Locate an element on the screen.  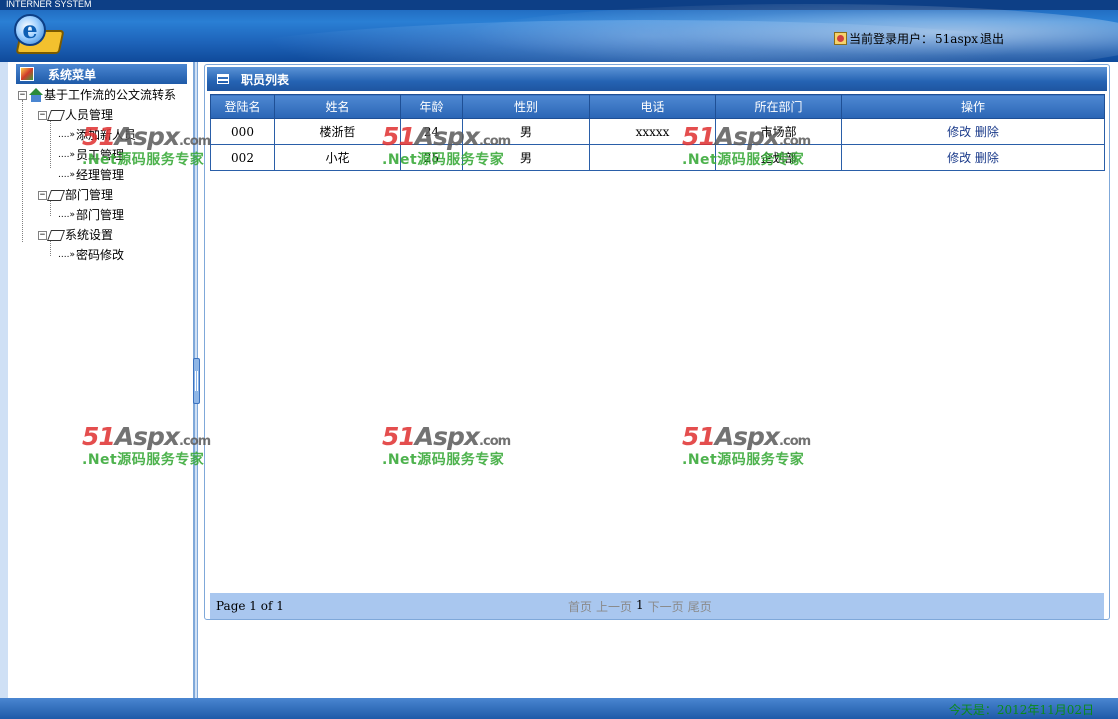
pager-nav: 首页 上一页 1 下一页 尾页 is located at coordinates (640, 606).